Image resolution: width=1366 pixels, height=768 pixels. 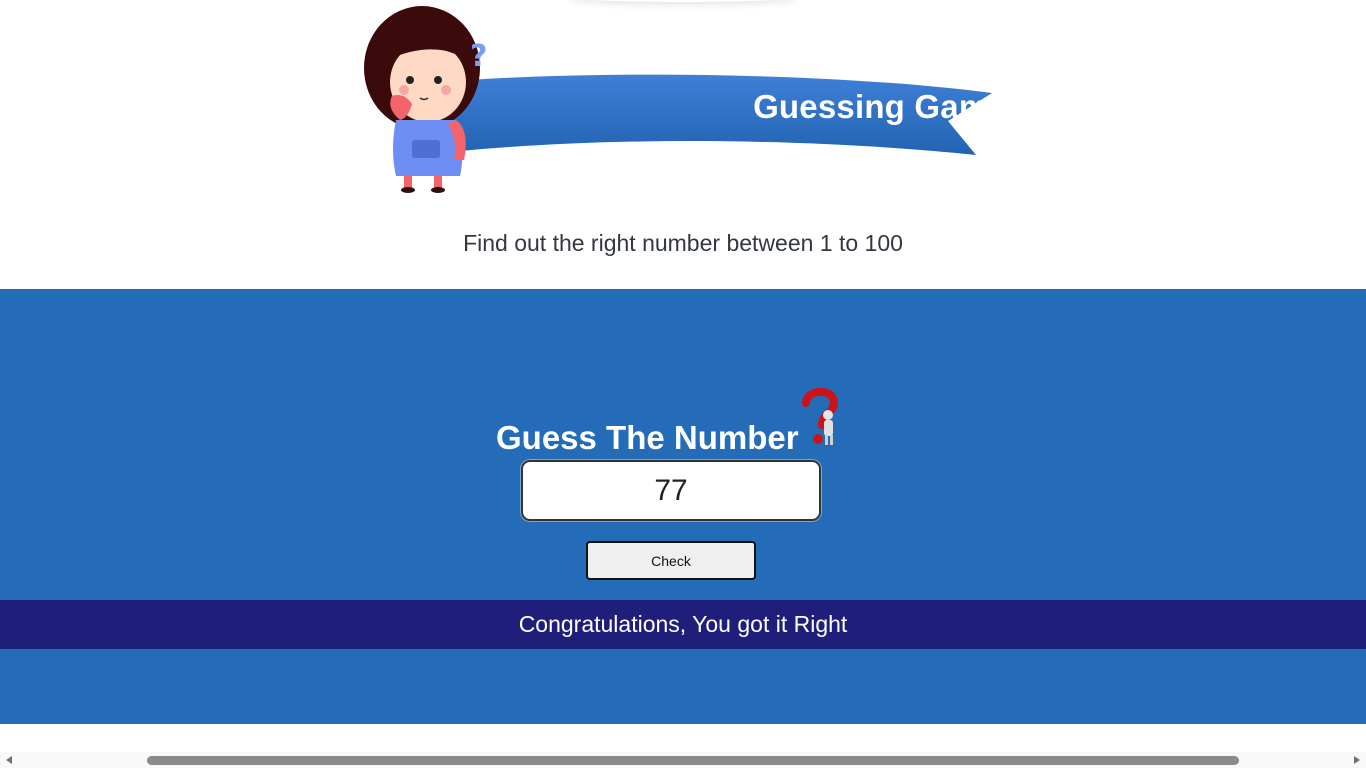 What do you see at coordinates (693, 760) in the screenshot?
I see `scrollbar-thumb` at bounding box center [693, 760].